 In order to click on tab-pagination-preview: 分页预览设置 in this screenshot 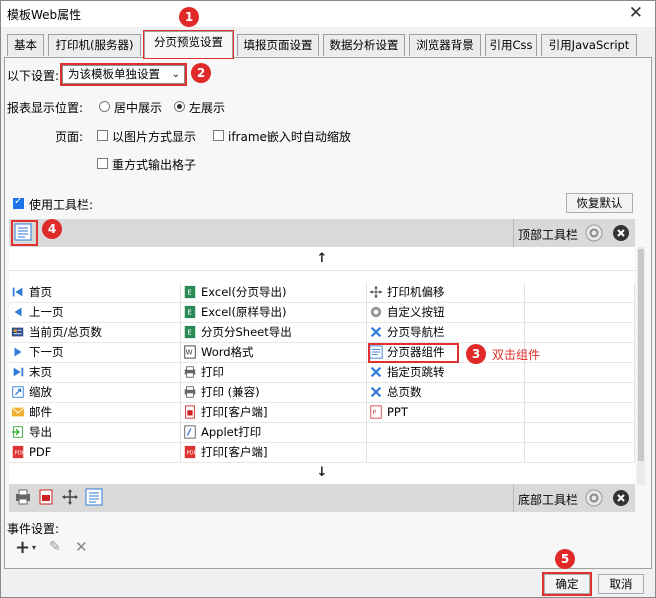, I will do `click(188, 44)`.